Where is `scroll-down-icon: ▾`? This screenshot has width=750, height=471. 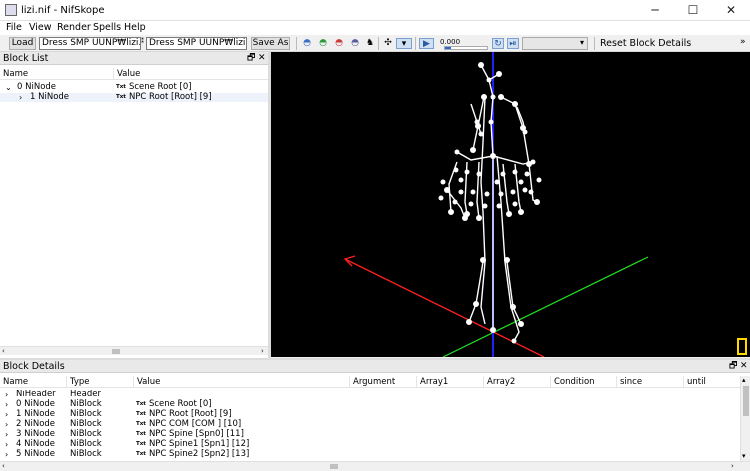
scroll-down-icon: ▾ is located at coordinates (744, 456).